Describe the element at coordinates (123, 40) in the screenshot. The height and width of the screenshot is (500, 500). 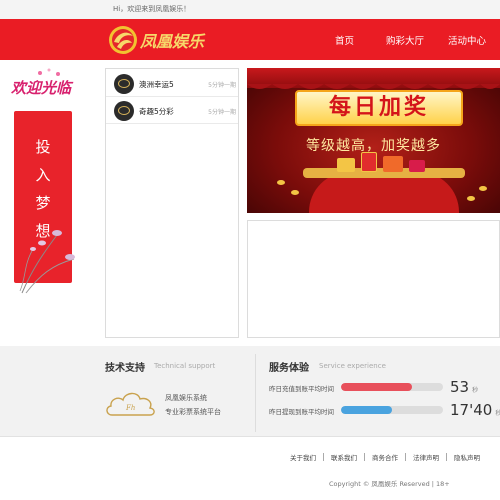
I see `phoenix-logo-icon` at that location.